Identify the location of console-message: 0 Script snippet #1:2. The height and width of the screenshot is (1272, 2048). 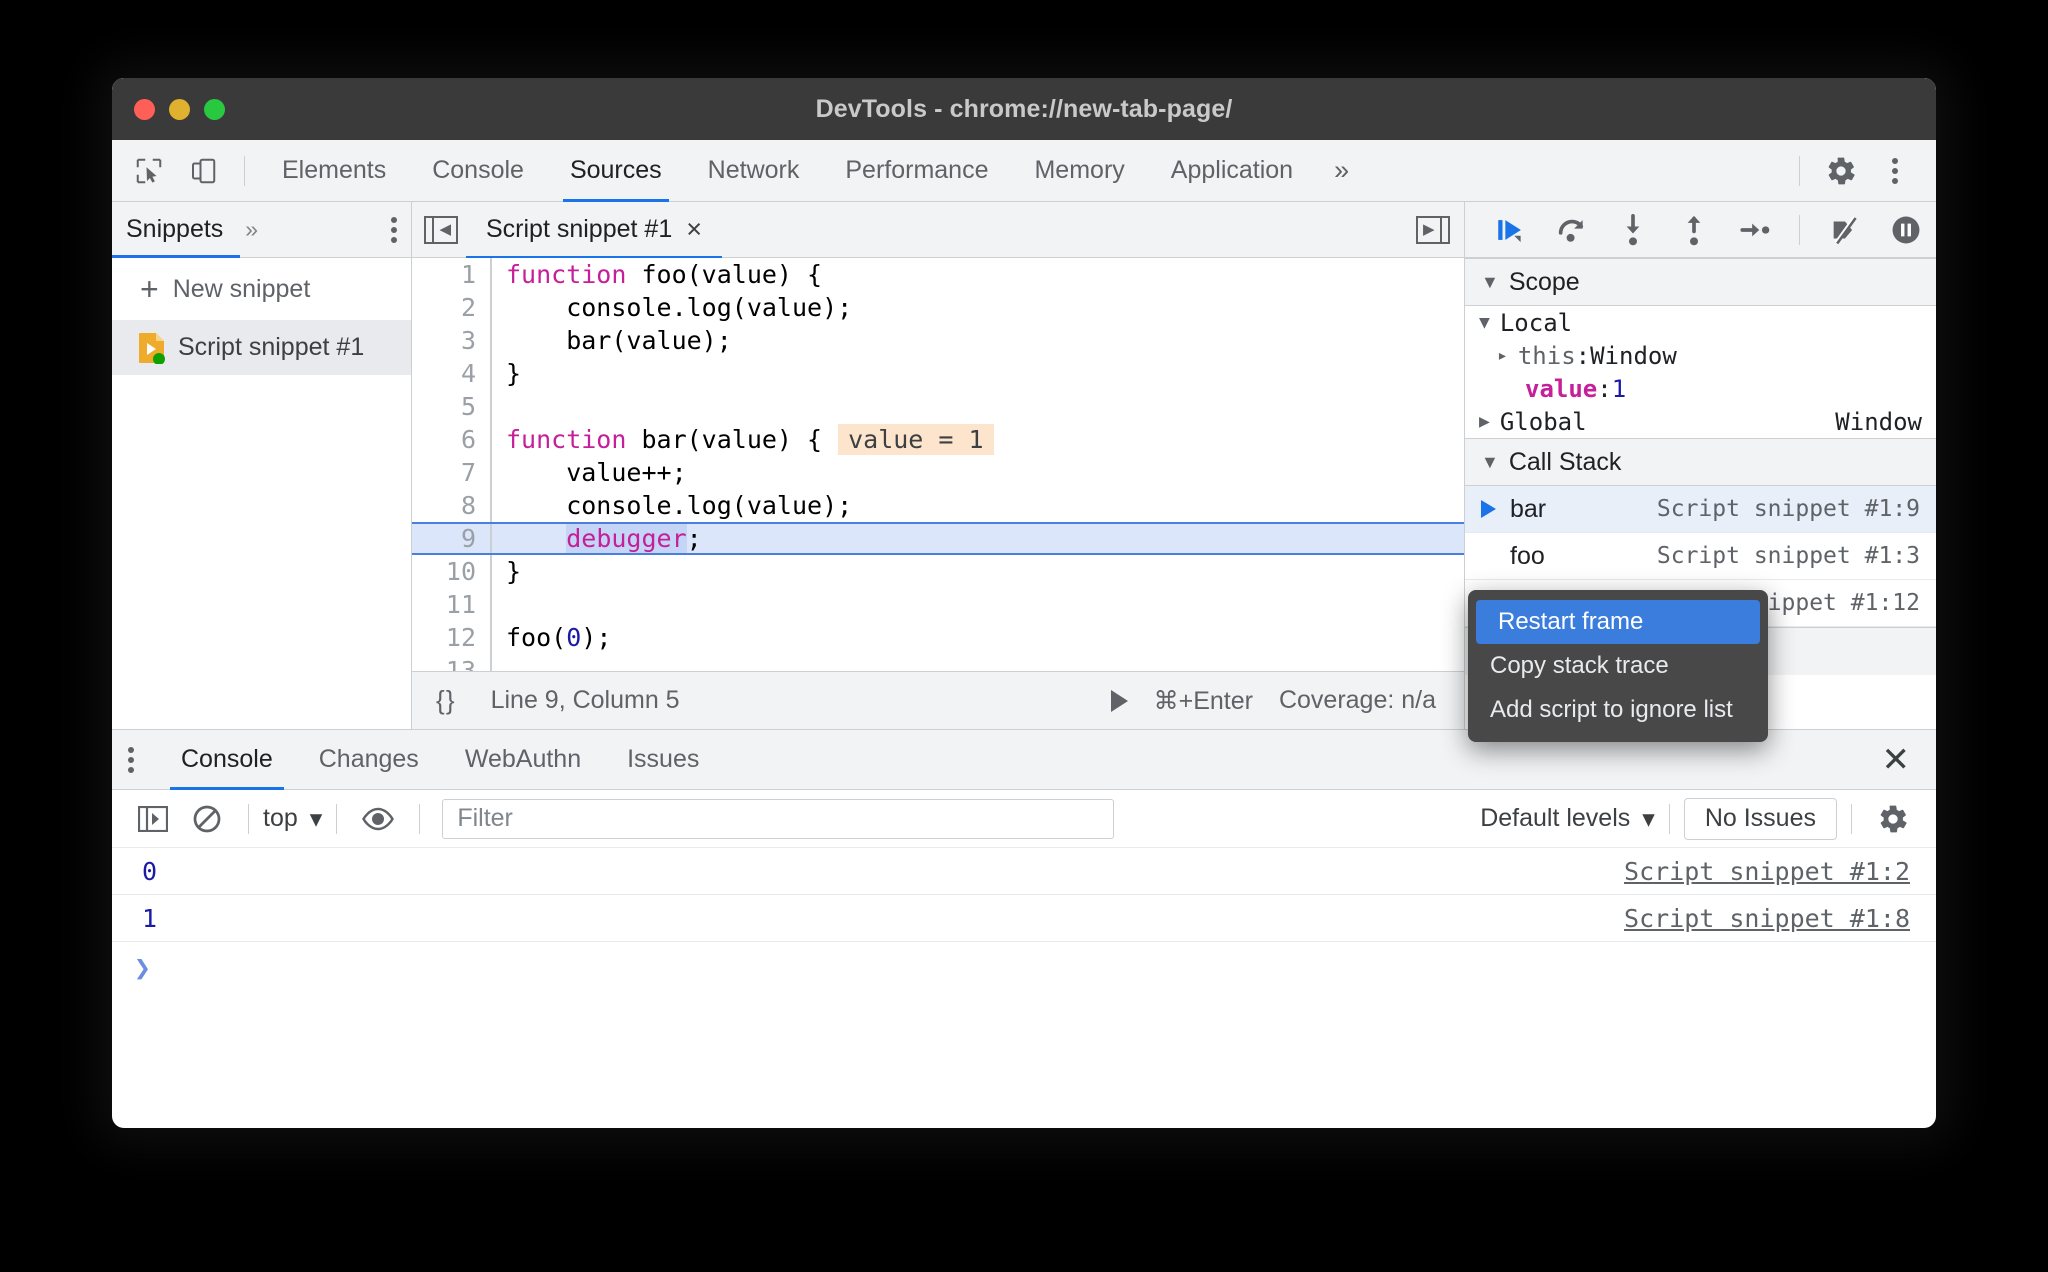
(1024, 871).